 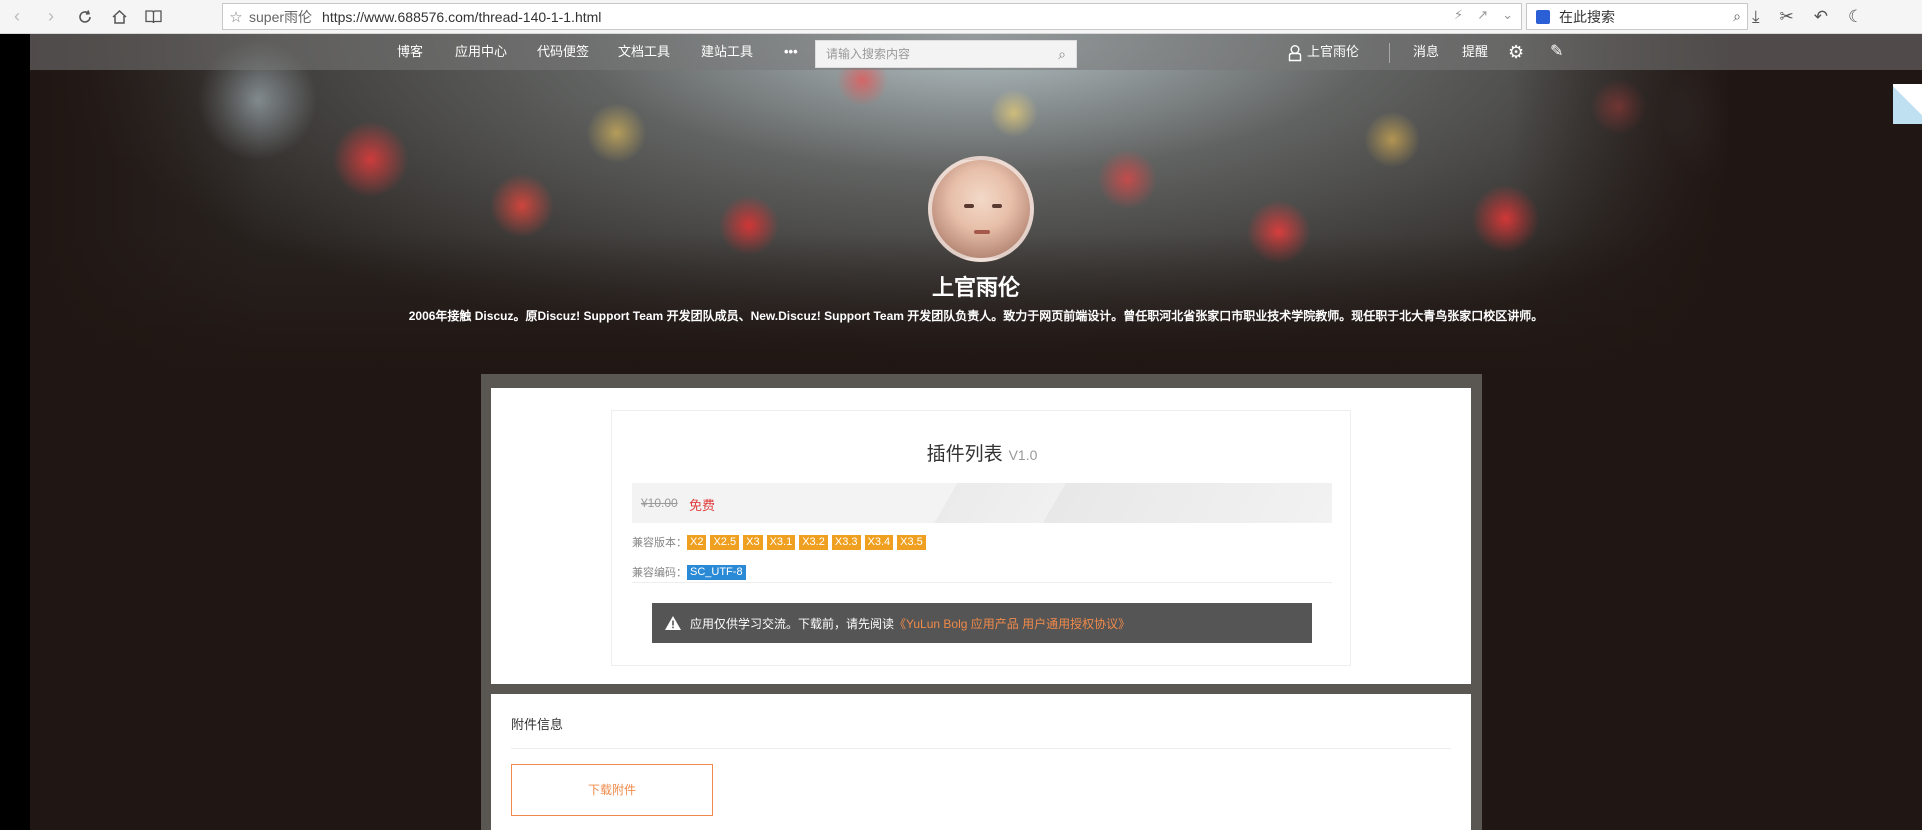 I want to click on nav-user-name: 上官雨伦, so click(x=1333, y=52).